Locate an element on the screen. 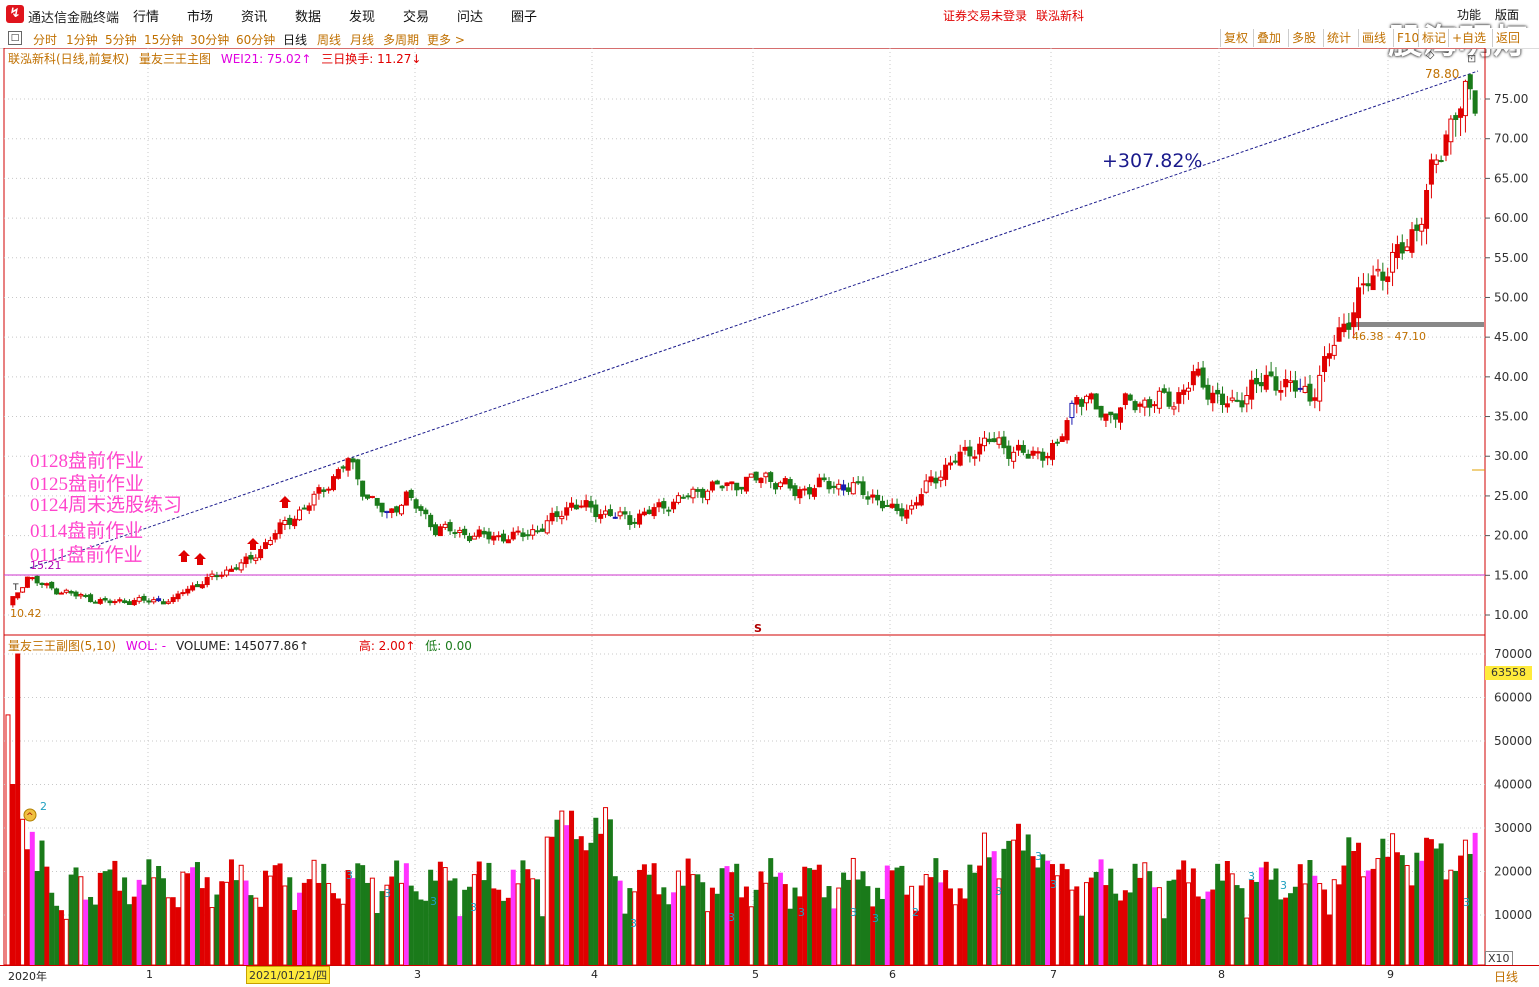  main-legend-title: 联泓新科(日线,前复权) is located at coordinates (68, 59).